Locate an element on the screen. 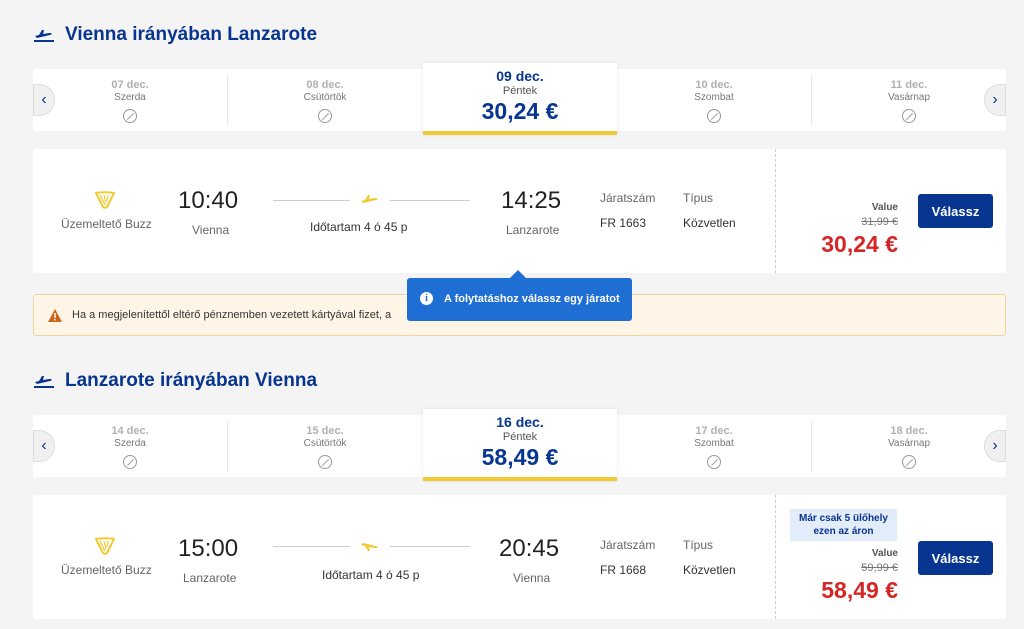 The height and width of the screenshot is (629, 1024). date-label: 09 dec. is located at coordinates (520, 76).